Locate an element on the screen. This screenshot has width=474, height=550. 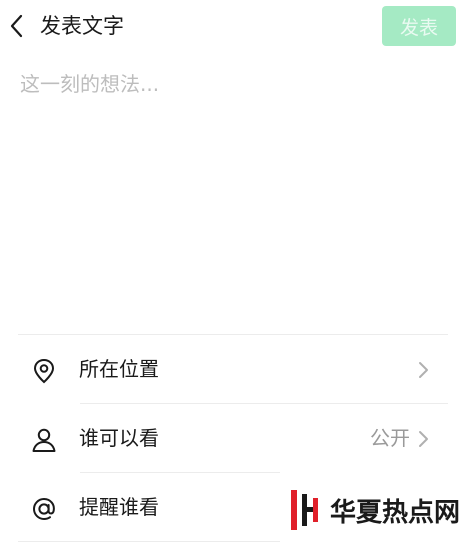
watermark-text: 华夏热点网 is located at coordinates (395, 512).